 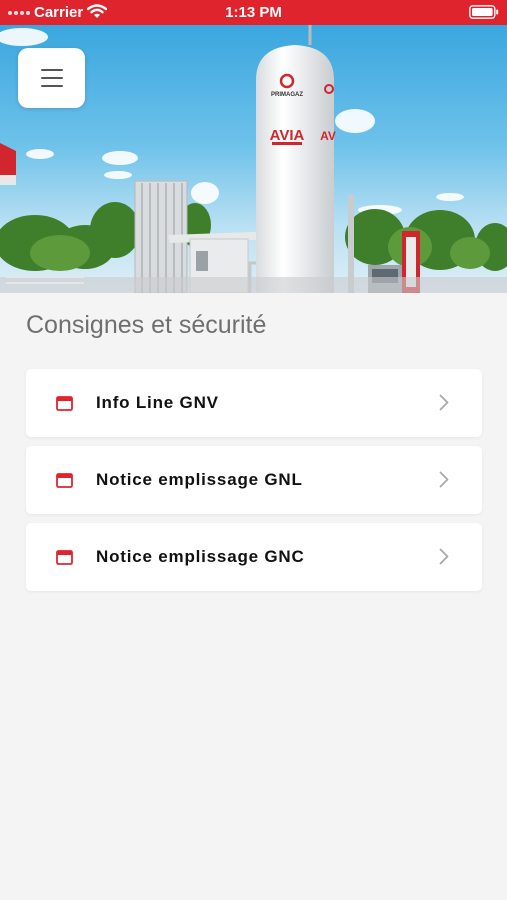 I want to click on list-item-label: Notice emplissage GNC, so click(x=200, y=556).